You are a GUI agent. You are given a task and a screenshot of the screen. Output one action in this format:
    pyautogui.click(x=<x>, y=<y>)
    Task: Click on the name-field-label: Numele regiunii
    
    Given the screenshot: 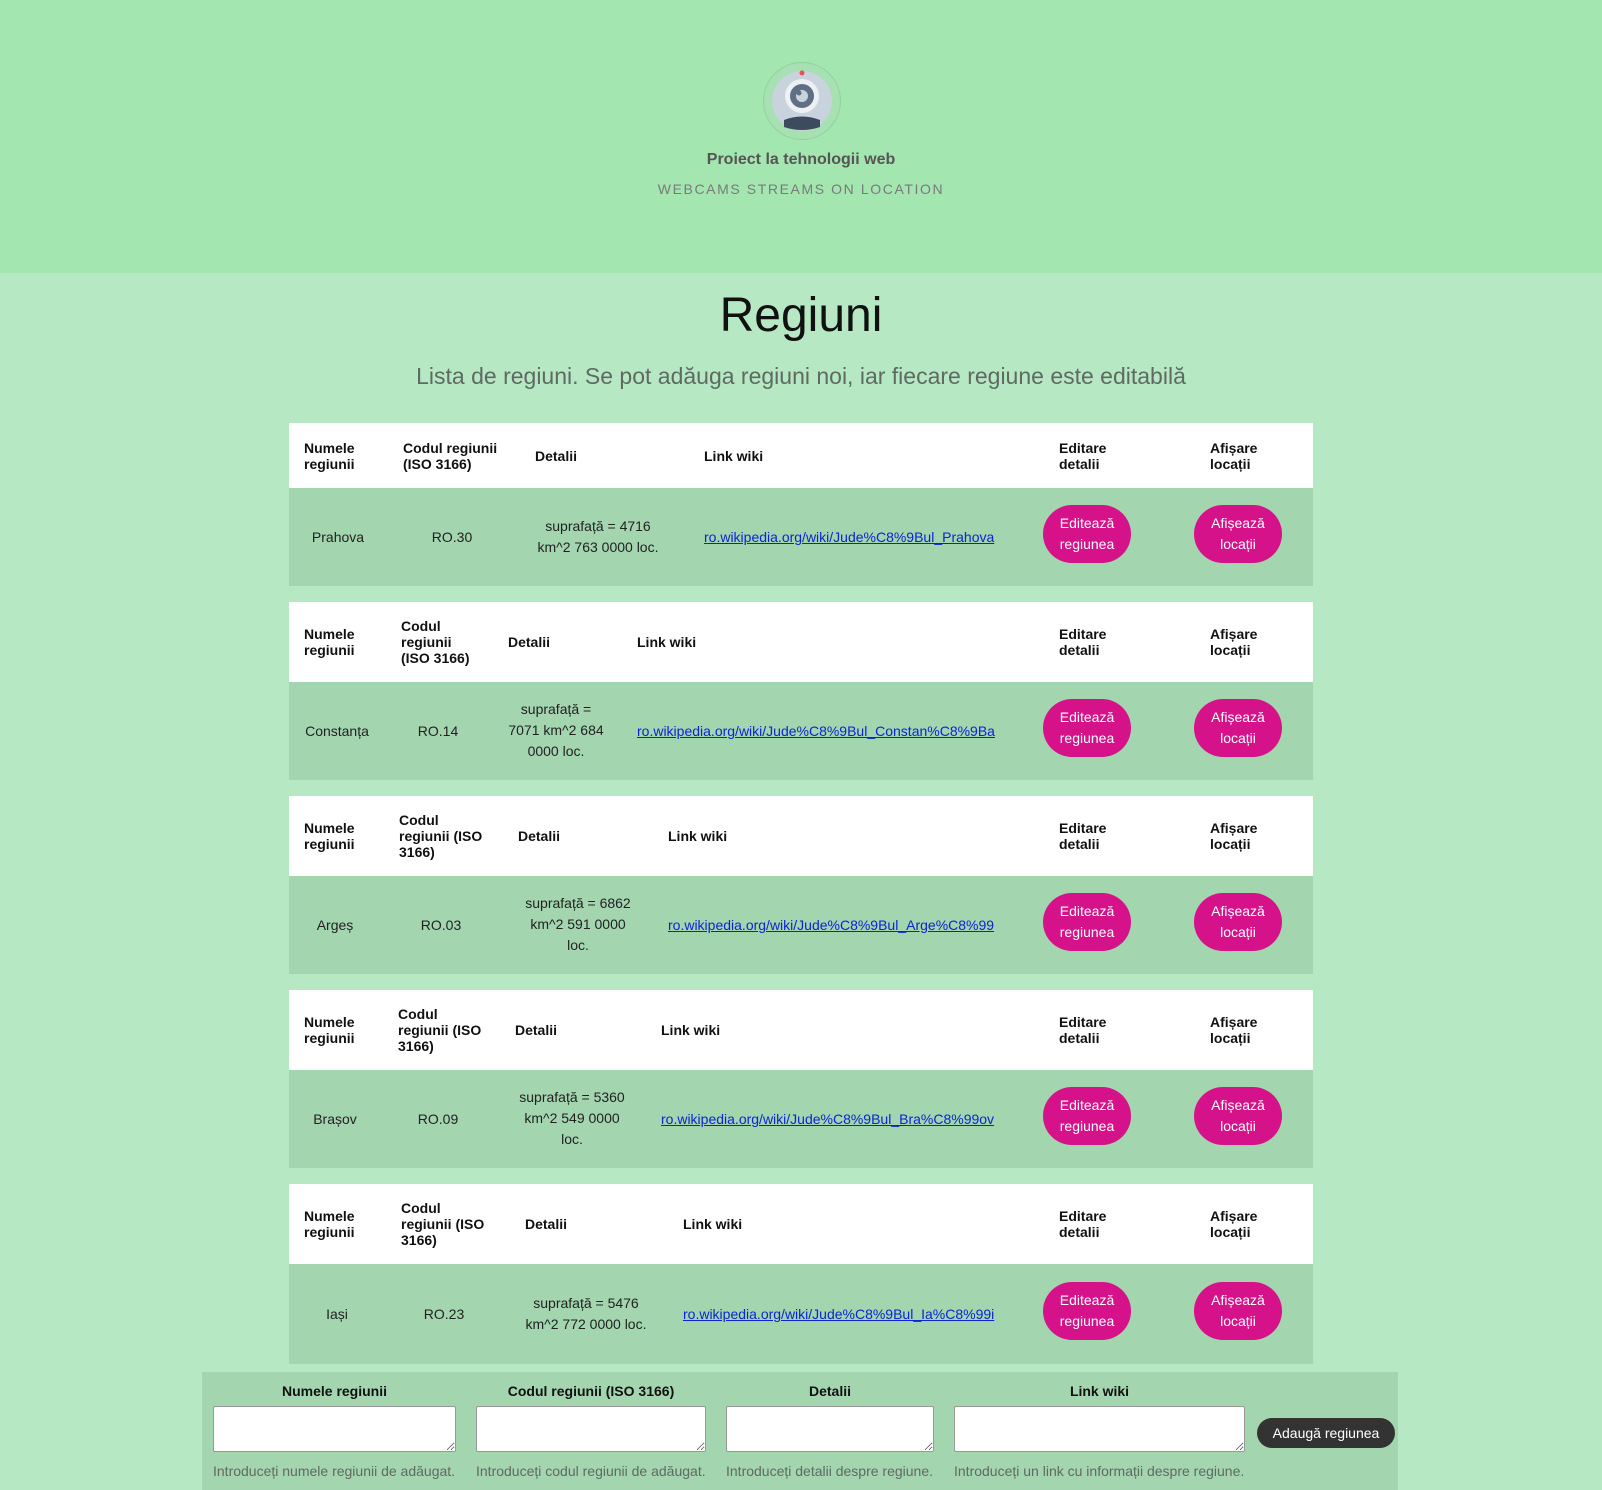 What is the action you would take?
    pyautogui.click(x=334, y=1391)
    